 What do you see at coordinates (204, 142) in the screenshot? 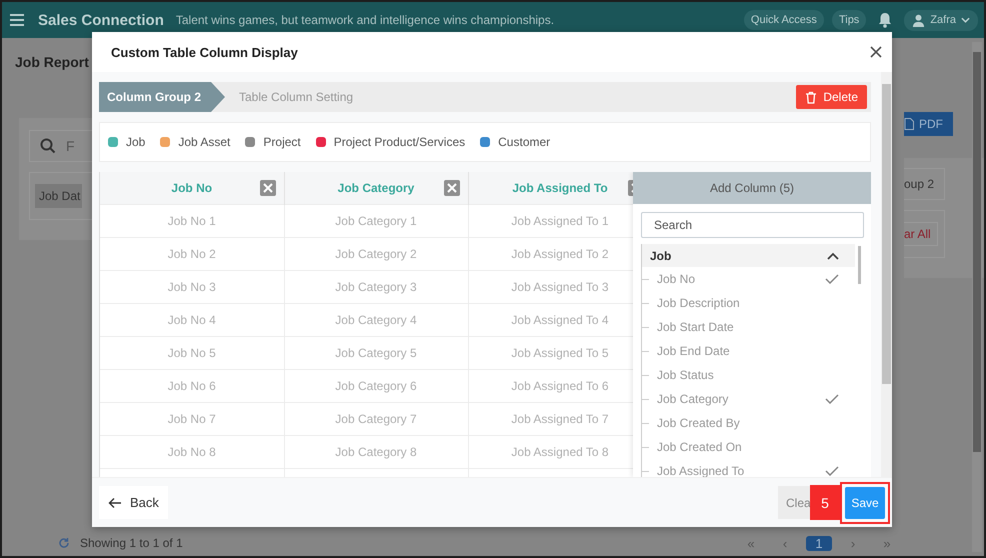
I see `legend-label: Job Asset` at bounding box center [204, 142].